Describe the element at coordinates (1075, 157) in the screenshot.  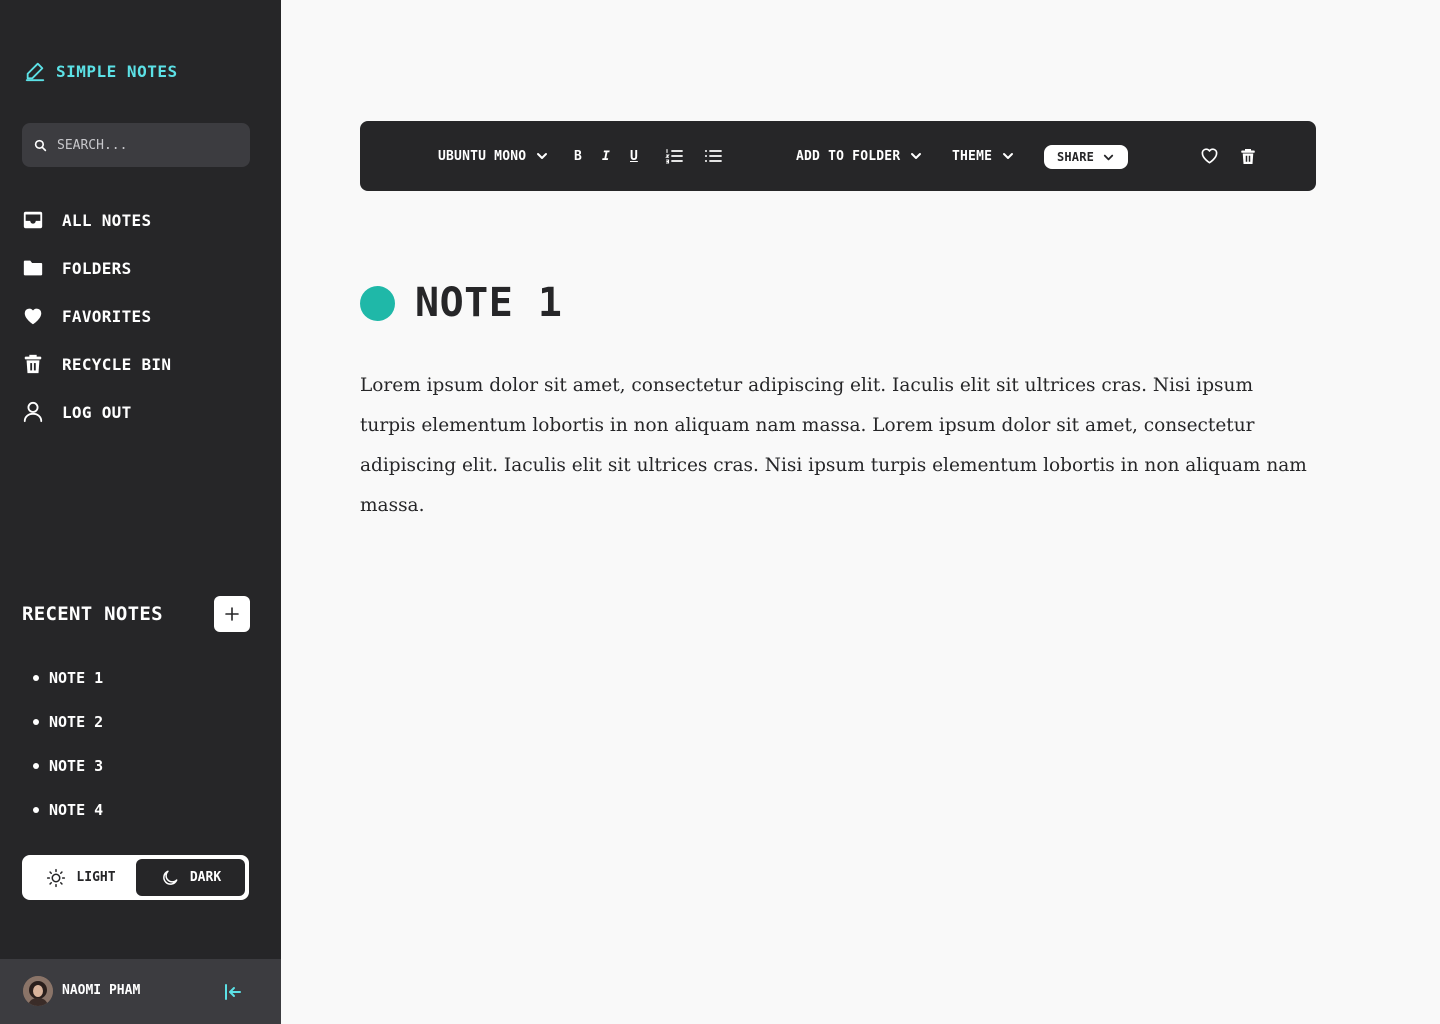
I see `share-label: SHARE` at that location.